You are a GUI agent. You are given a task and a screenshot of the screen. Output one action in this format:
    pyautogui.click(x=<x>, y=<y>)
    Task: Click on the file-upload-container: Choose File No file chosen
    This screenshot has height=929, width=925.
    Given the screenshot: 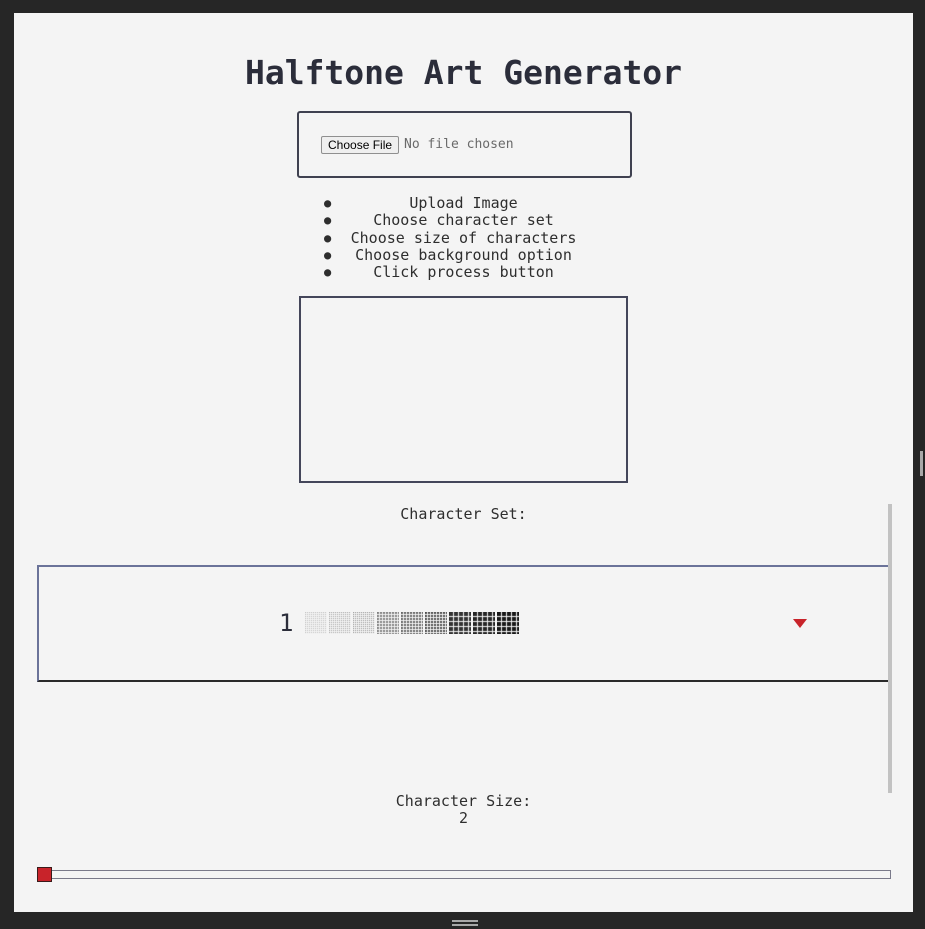 What is the action you would take?
    pyautogui.click(x=464, y=144)
    